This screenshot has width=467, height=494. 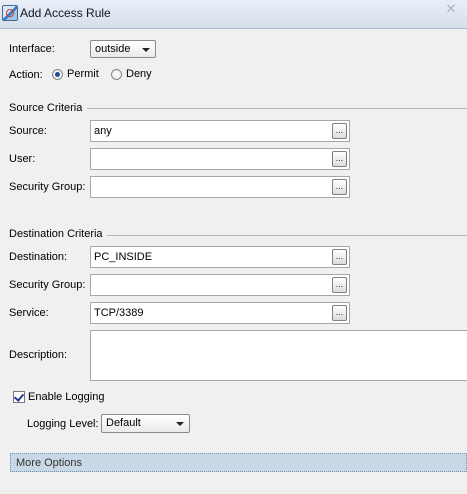 I want to click on source-security-group-label: Security Group:, so click(x=47, y=187).